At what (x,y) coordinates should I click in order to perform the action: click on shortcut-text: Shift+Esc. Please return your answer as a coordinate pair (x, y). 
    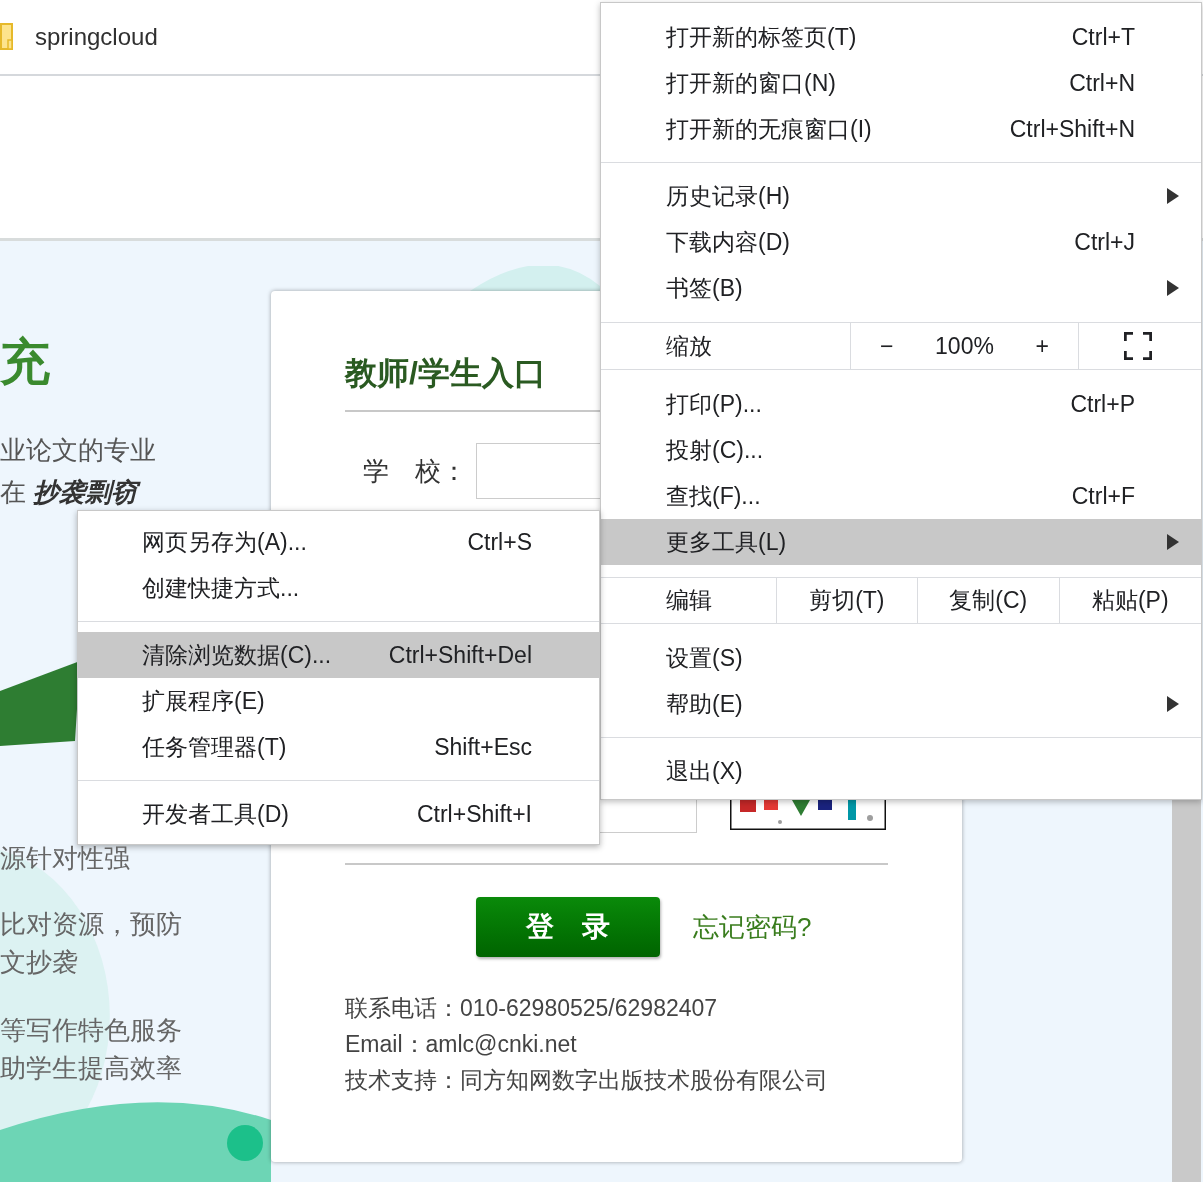
    Looking at the image, I should click on (483, 747).